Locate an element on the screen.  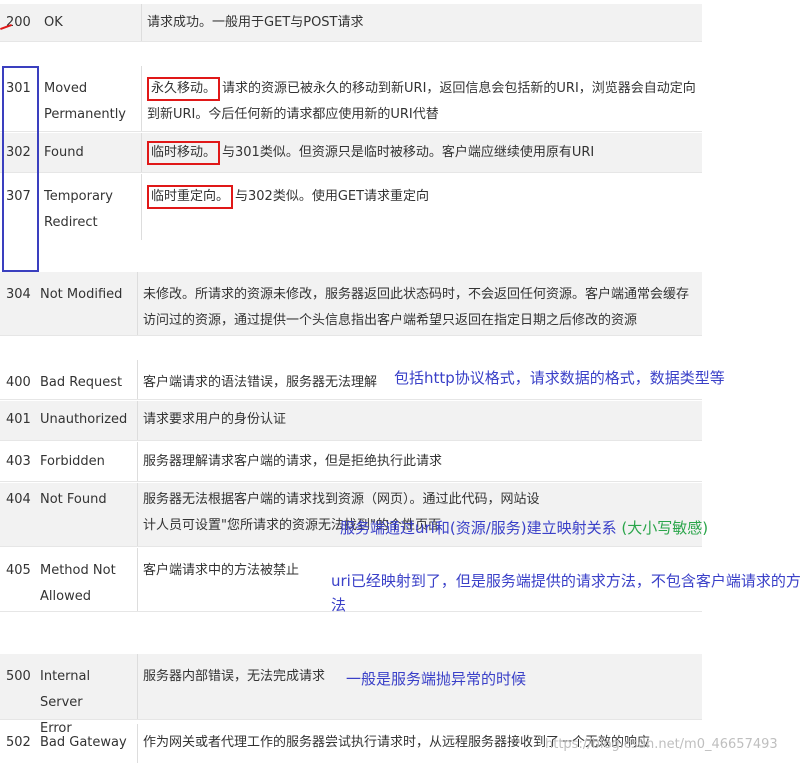
status-code: 404 is located at coordinates (18, 499).